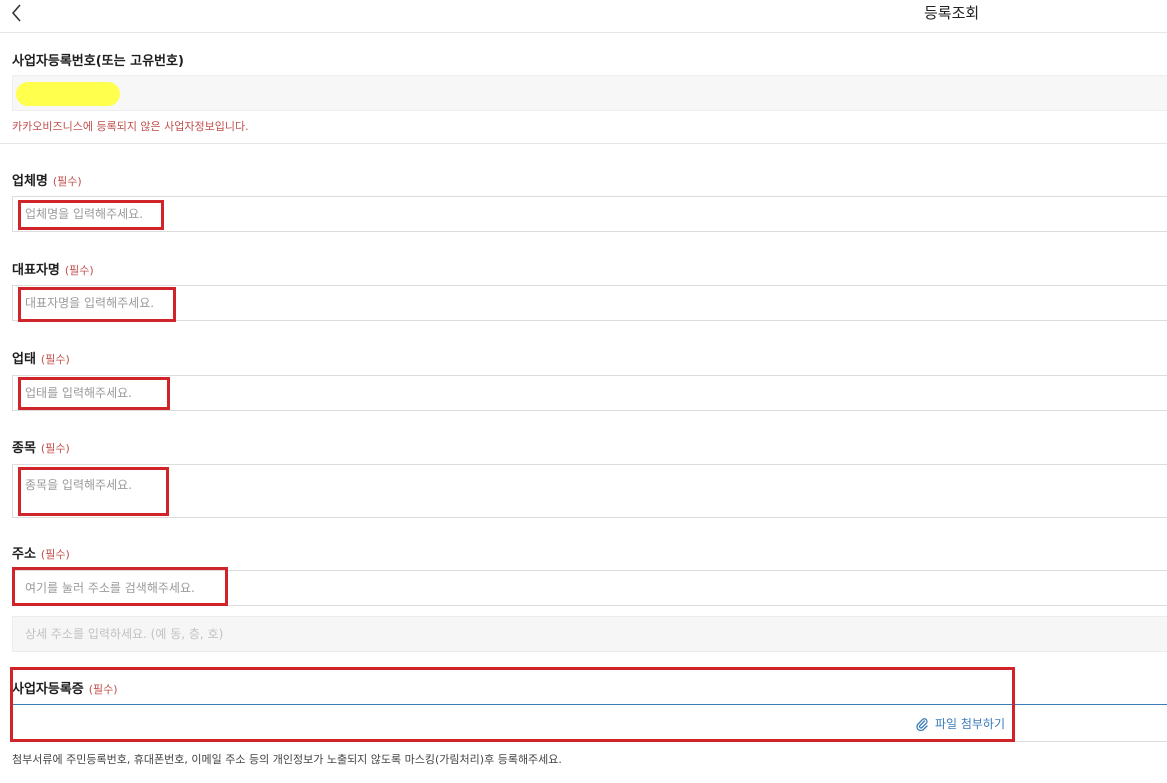  I want to click on certificate-label-text: 사업자등록증, so click(48, 689).